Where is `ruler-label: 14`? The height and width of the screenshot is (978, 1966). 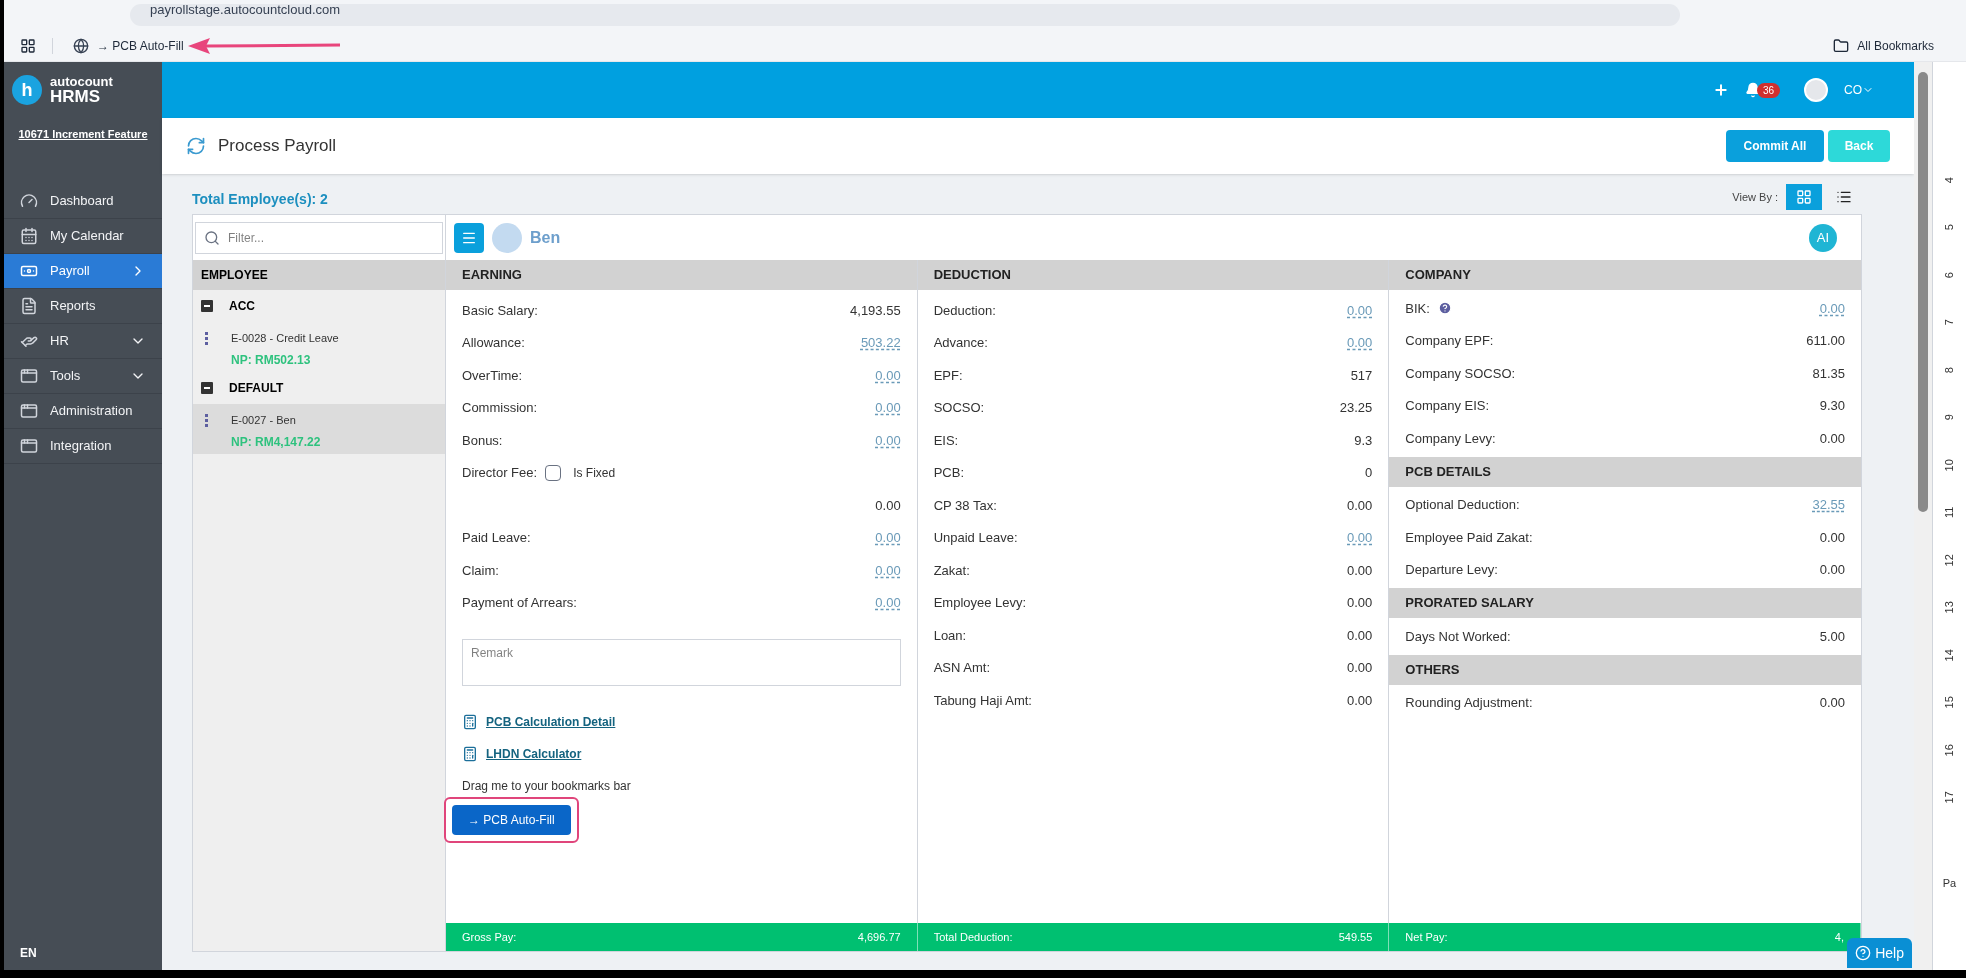 ruler-label: 14 is located at coordinates (1949, 654).